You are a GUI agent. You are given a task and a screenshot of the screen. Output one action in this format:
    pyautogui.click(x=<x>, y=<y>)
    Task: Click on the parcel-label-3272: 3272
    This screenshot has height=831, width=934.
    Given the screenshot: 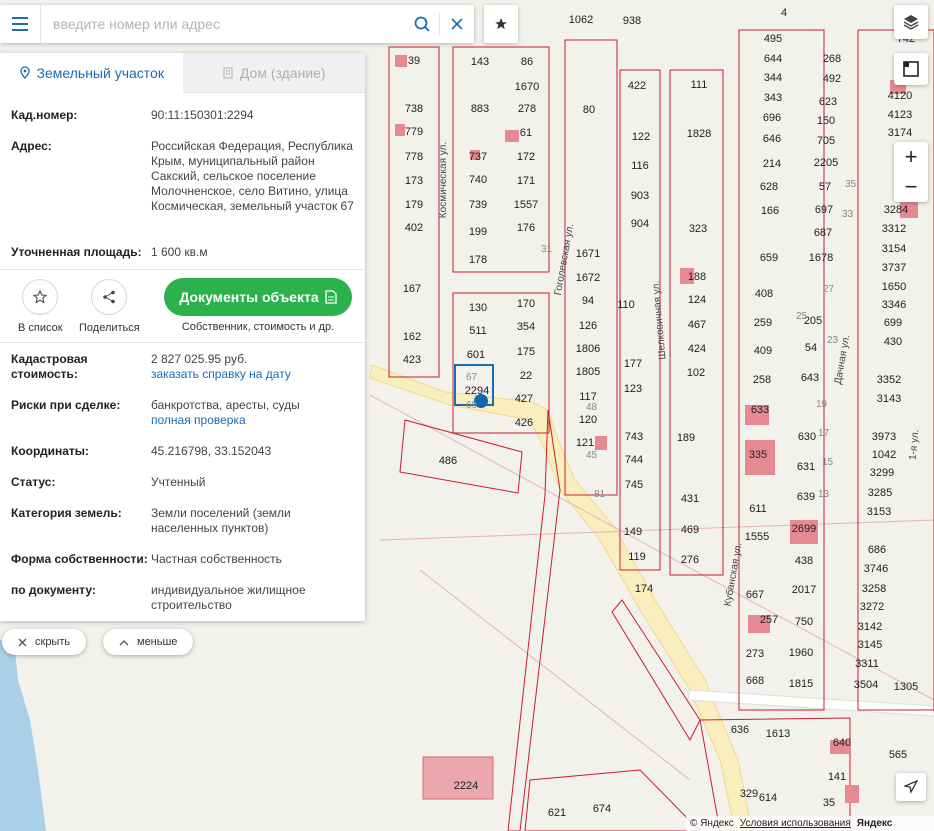 What is the action you would take?
    pyautogui.click(x=872, y=607)
    